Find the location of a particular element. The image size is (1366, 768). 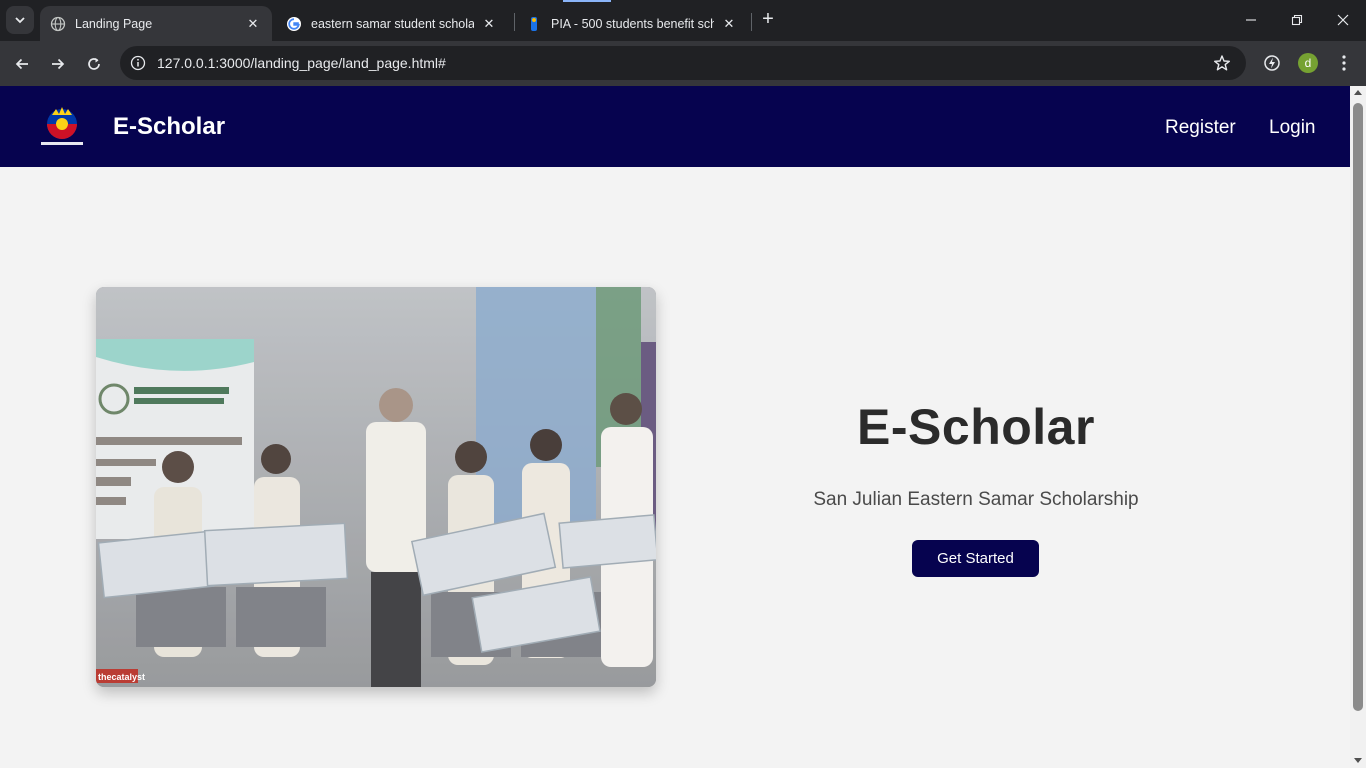

more-vertical-icon is located at coordinates (1344, 63).